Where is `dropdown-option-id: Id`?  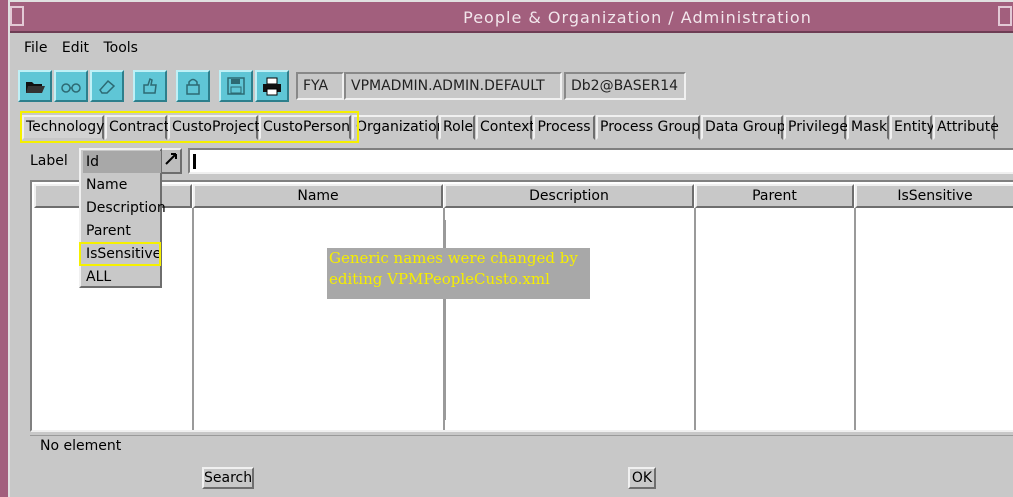
dropdown-option-id: Id is located at coordinates (122, 162).